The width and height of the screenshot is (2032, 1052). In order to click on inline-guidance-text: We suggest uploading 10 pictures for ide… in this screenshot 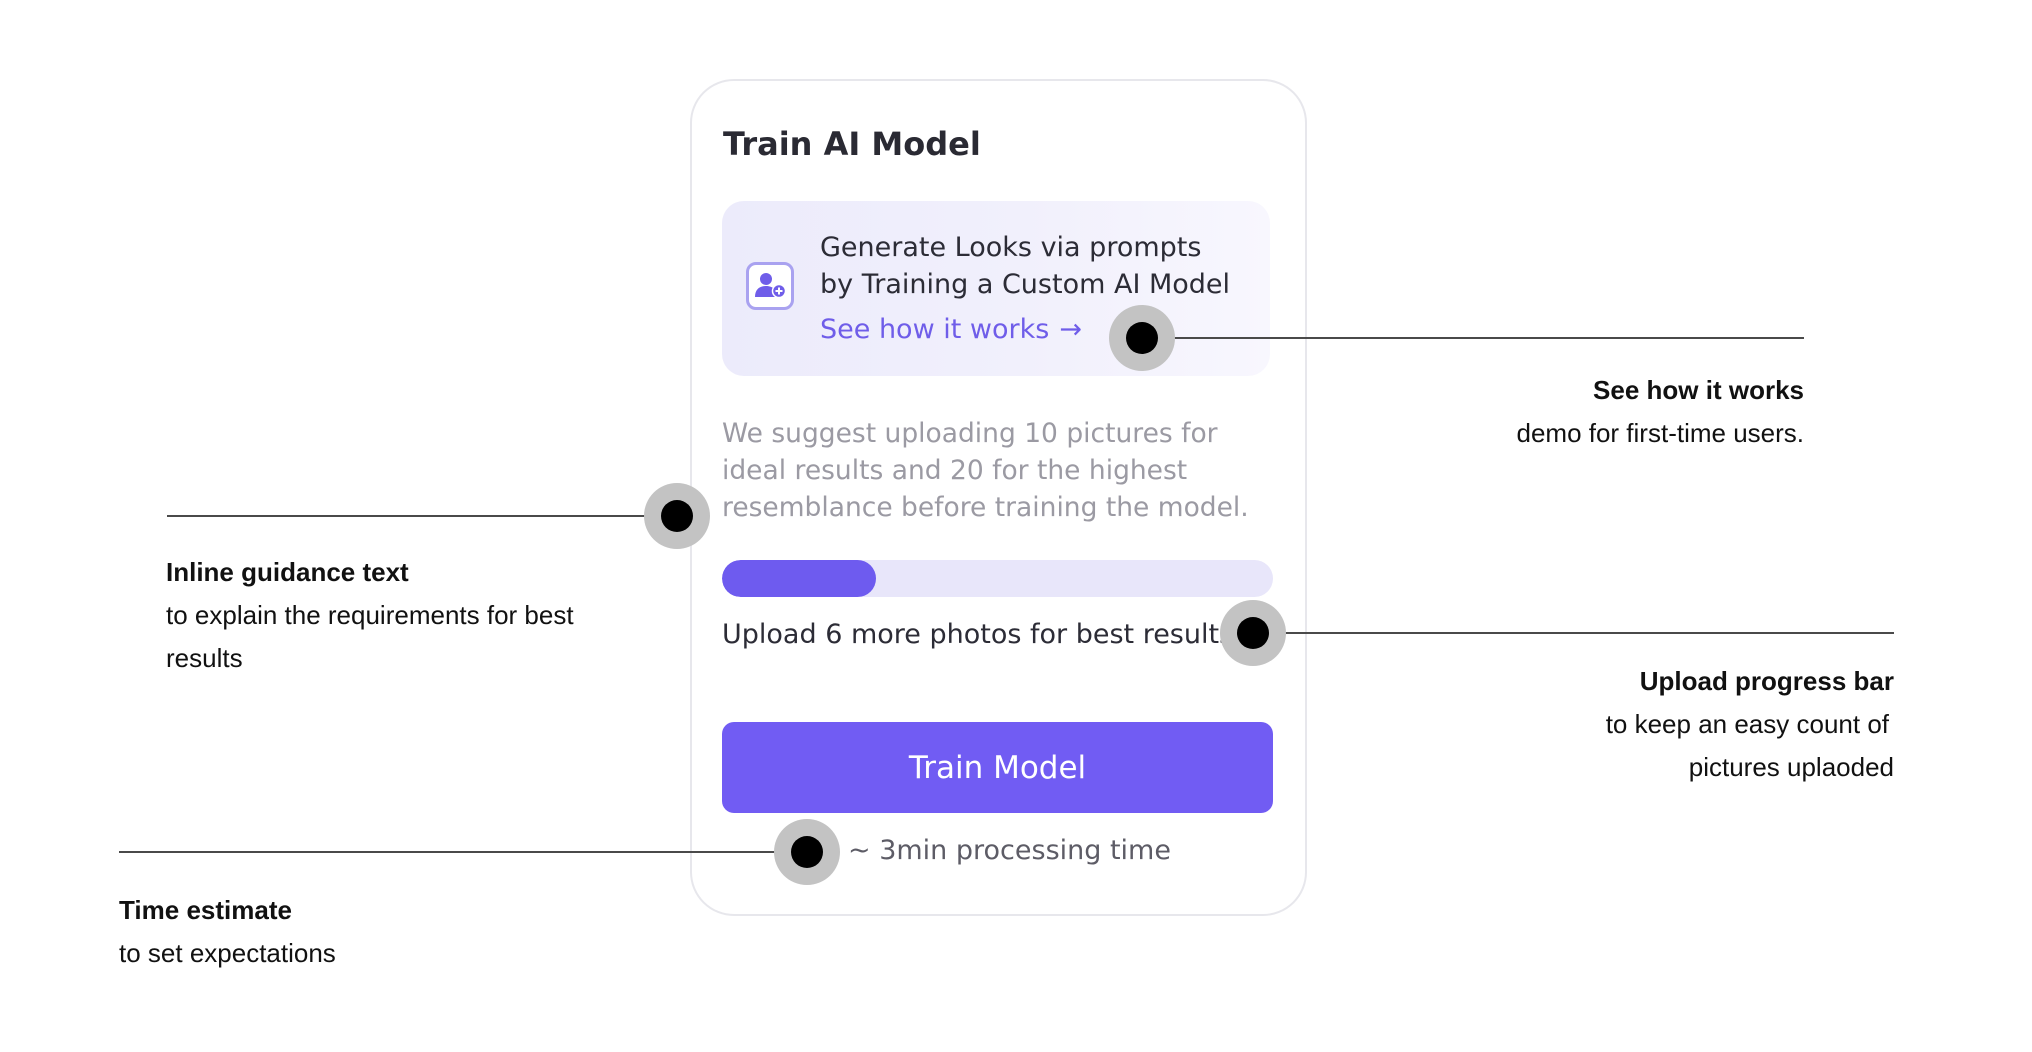, I will do `click(985, 470)`.